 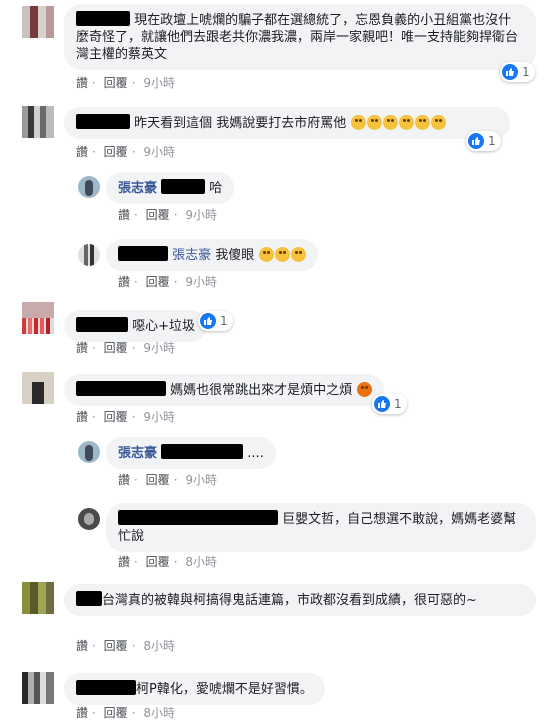 I want to click on comment-text: 台灣真的被韓與柯搞得鬼話連篇，市政都沒看到成績，很可惡的~, so click(x=289, y=600).